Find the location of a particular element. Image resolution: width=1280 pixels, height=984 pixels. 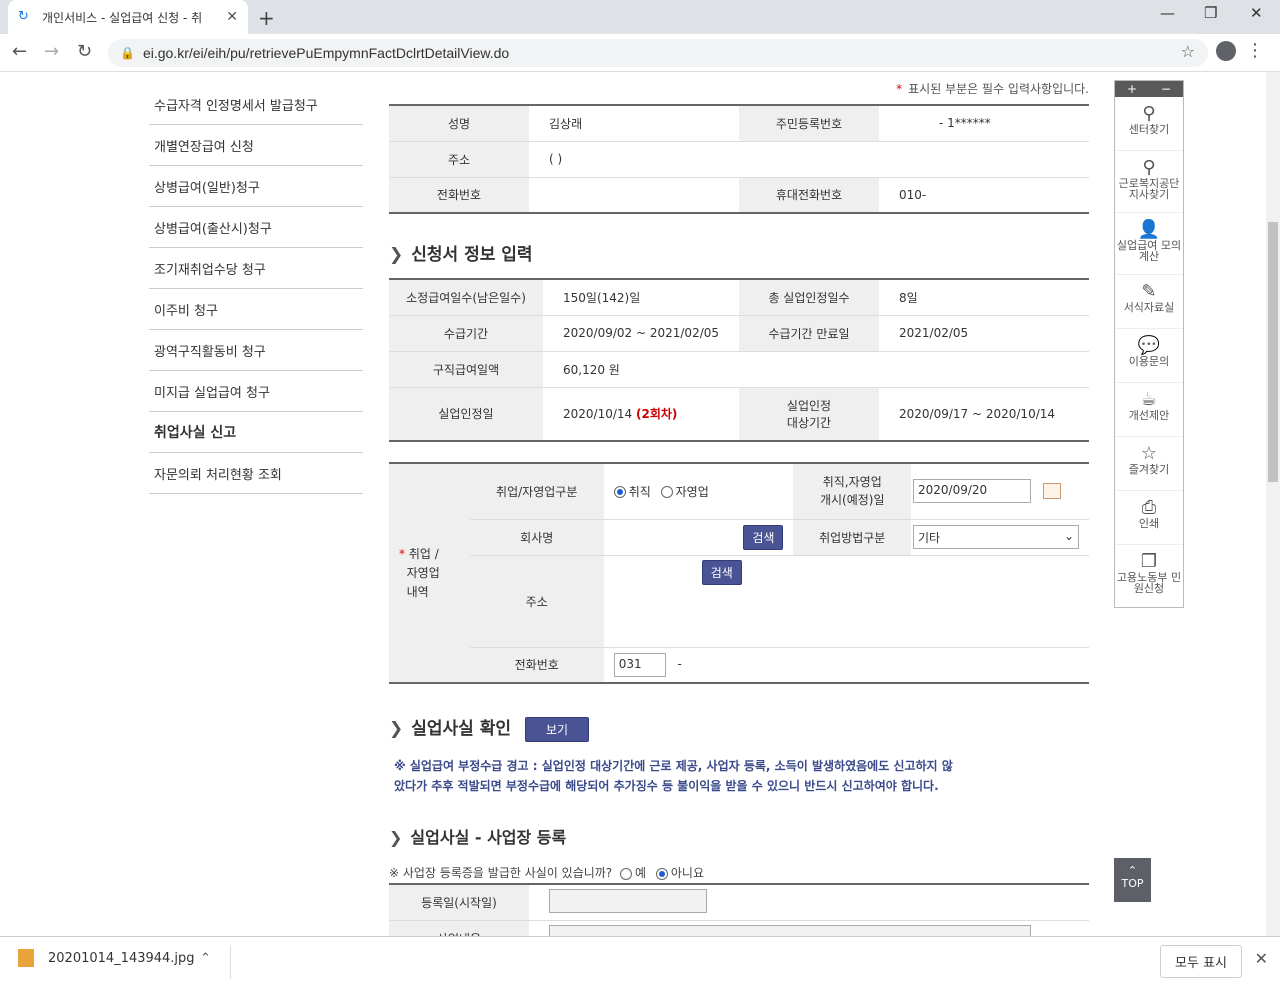

sidebar-item-active: 취업사실 신고 is located at coordinates (256, 432).